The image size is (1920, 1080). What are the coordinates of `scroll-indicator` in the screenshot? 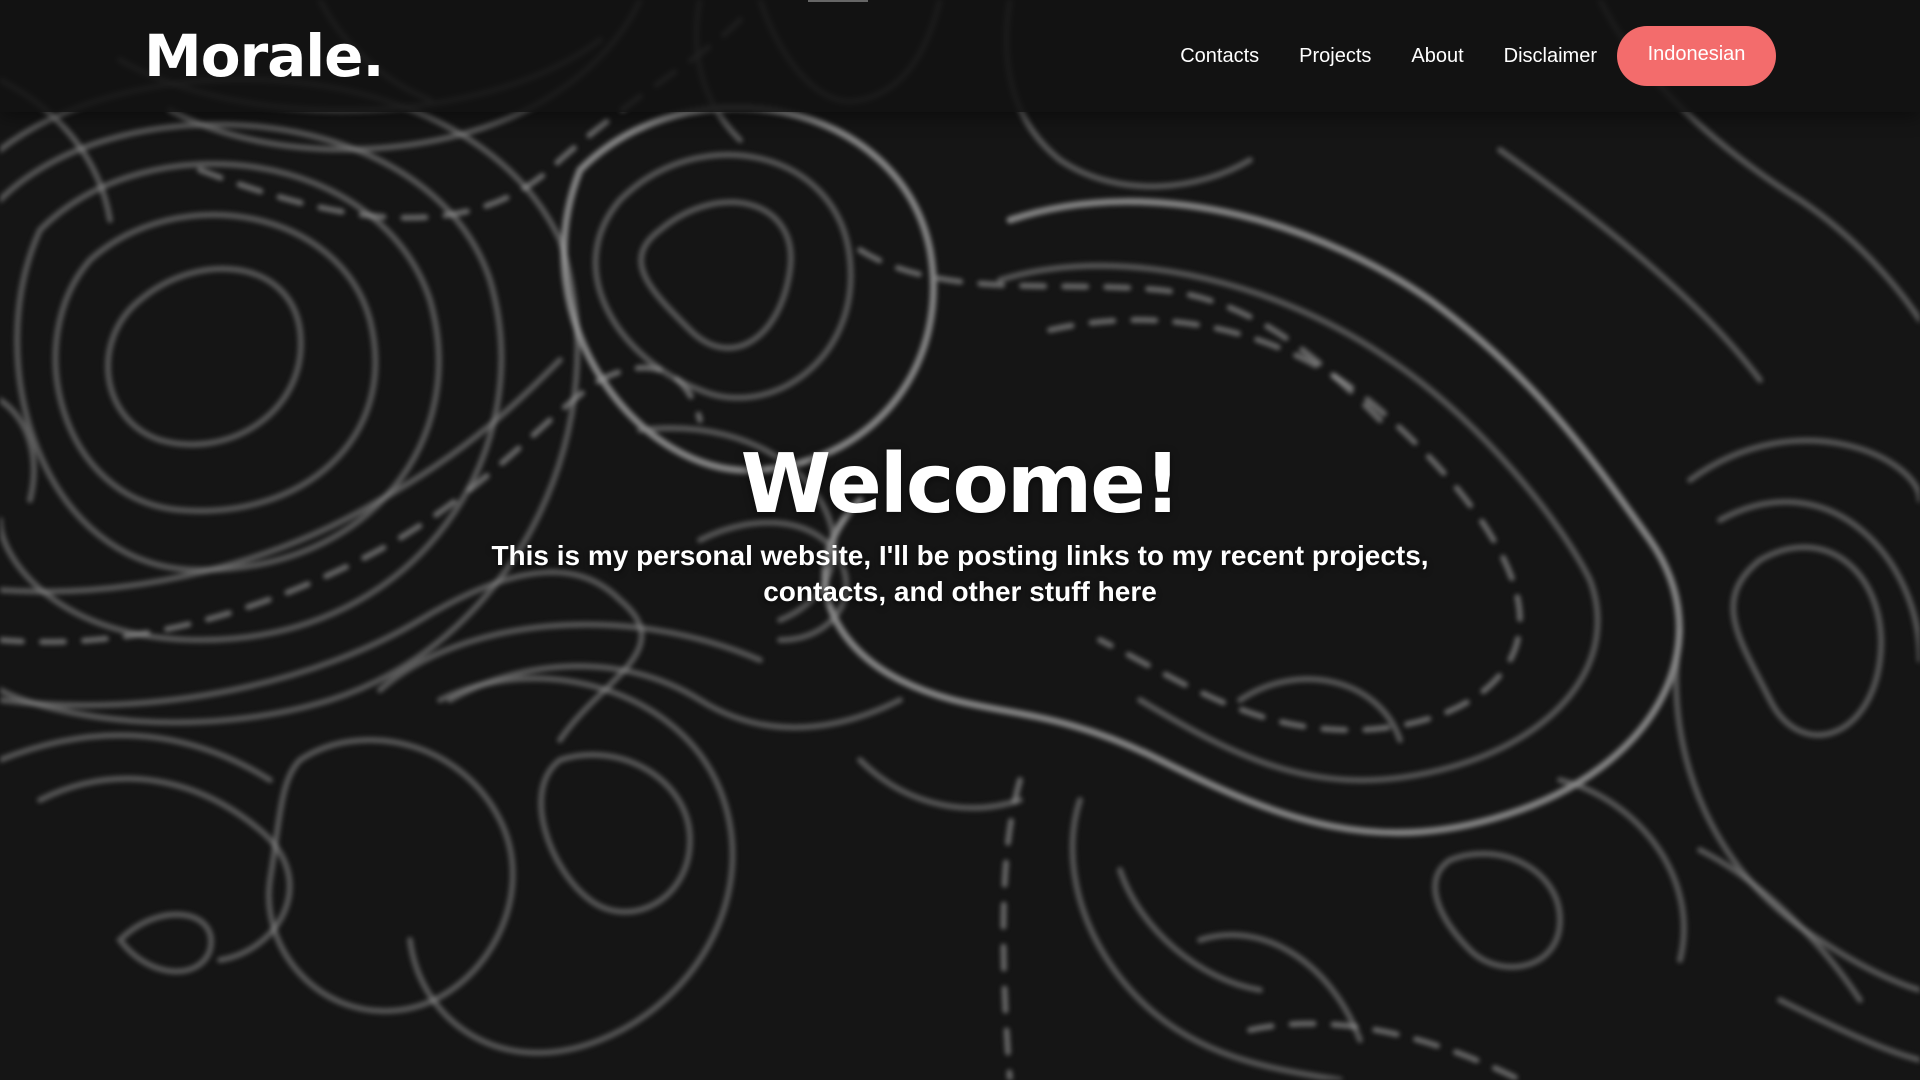 It's located at (838, 1).